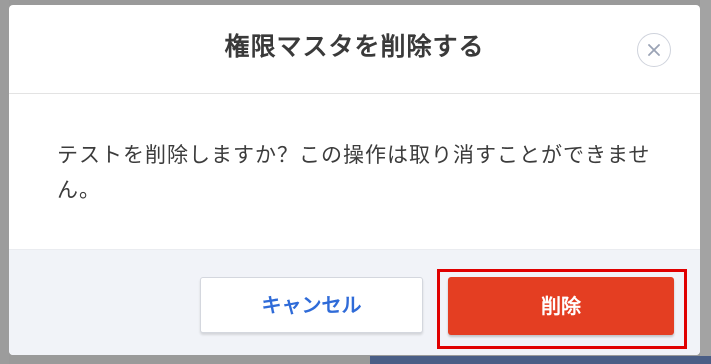 The height and width of the screenshot is (364, 711). What do you see at coordinates (705, 182) in the screenshot?
I see `background-overlay-right` at bounding box center [705, 182].